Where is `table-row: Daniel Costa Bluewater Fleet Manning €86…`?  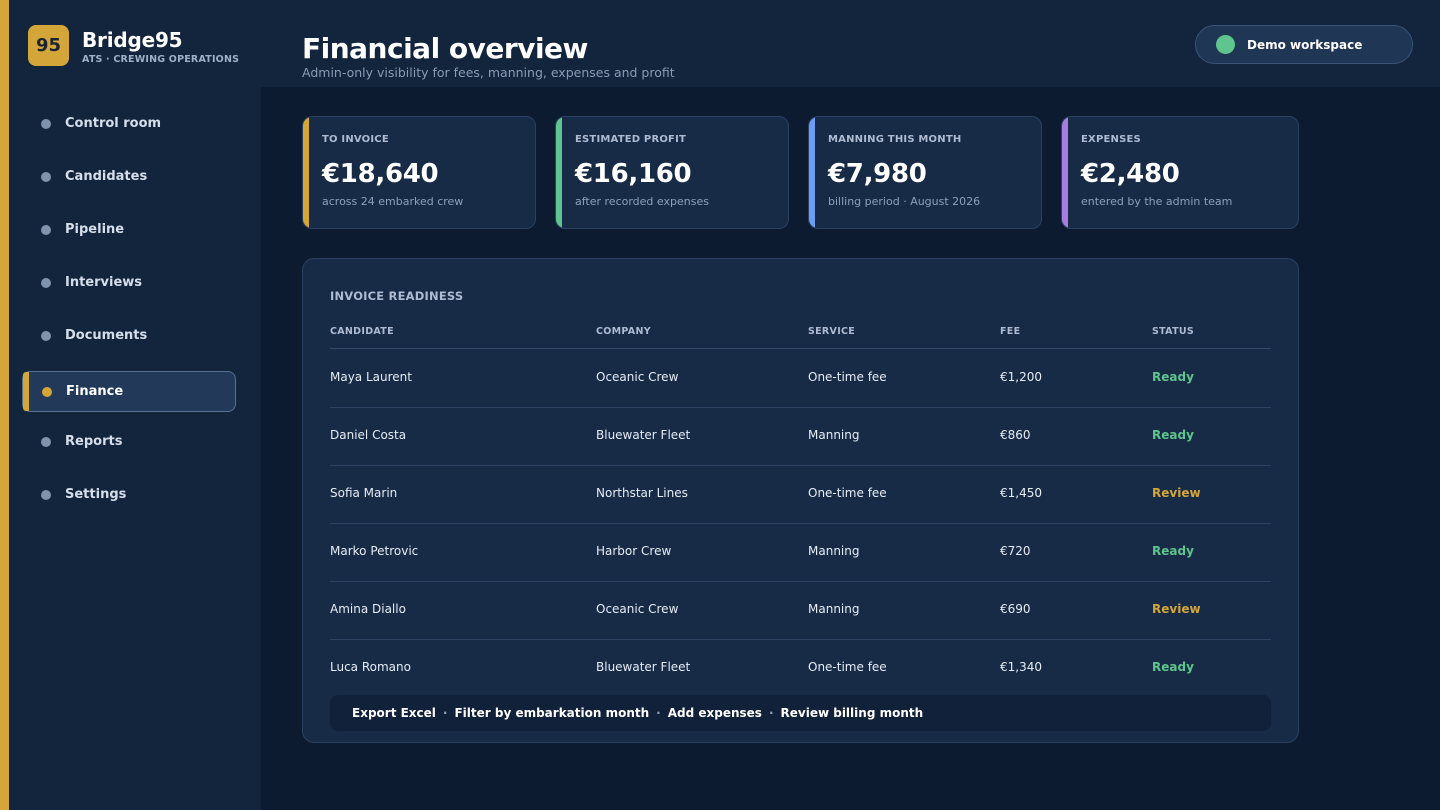
table-row: Daniel Costa Bluewater Fleet Manning €86… is located at coordinates (800, 437).